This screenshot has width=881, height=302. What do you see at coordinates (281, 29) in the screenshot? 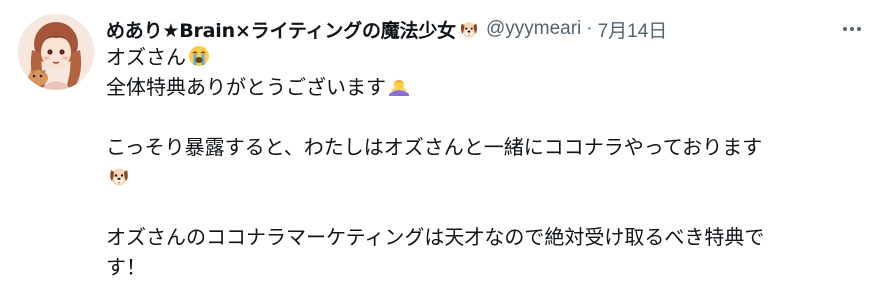
I see `display-name: めあり★Brain×ライティングの魔法少女` at bounding box center [281, 29].